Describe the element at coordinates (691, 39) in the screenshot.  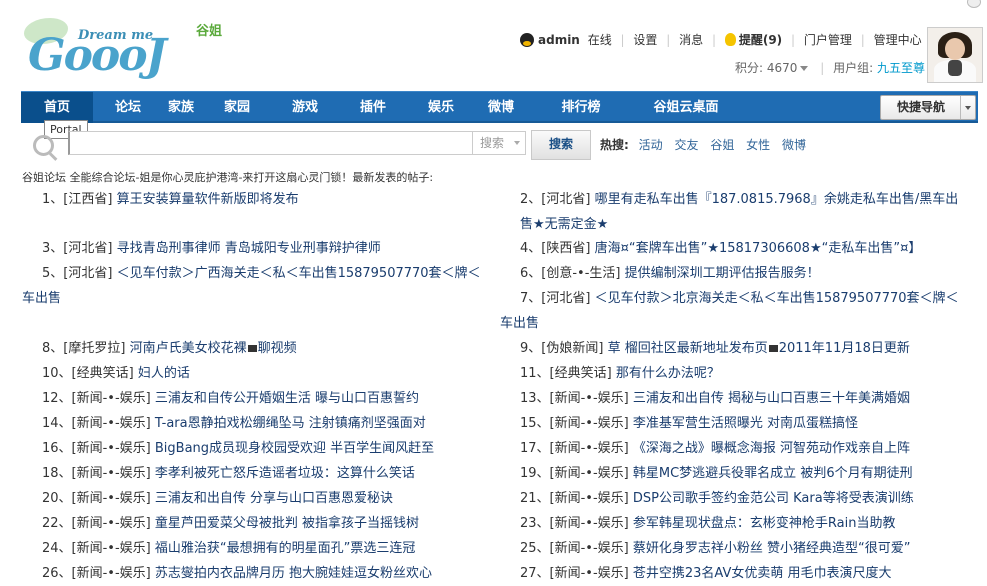
I see `messages-link: 消息` at that location.